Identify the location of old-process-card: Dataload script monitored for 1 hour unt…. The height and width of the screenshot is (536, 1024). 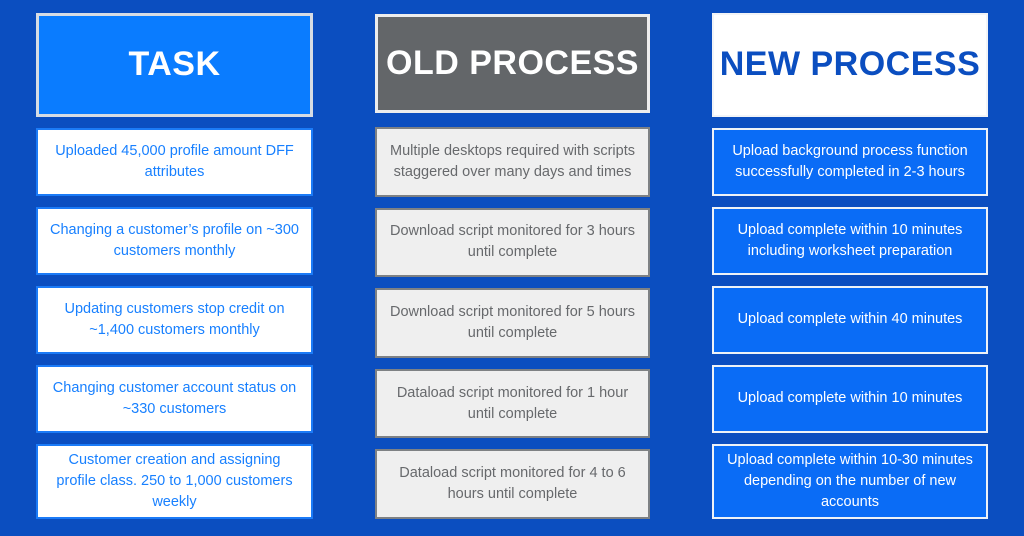
(512, 403).